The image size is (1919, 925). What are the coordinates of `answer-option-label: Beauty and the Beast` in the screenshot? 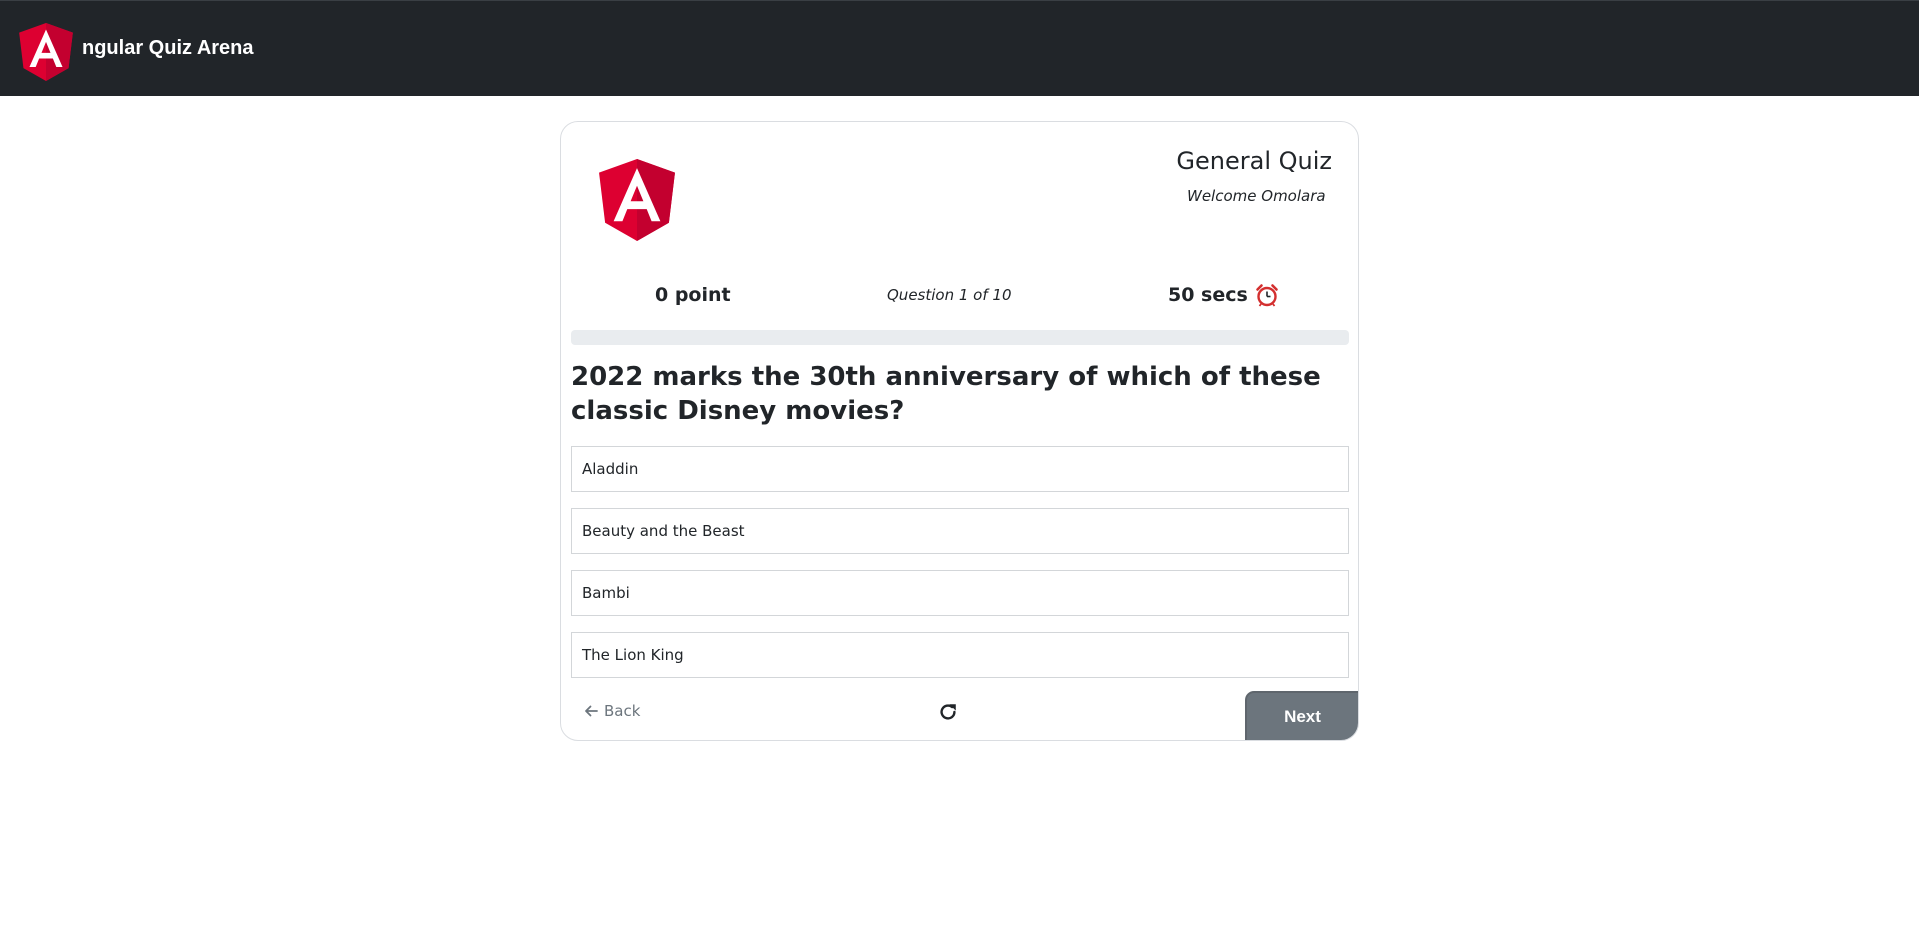 It's located at (663, 531).